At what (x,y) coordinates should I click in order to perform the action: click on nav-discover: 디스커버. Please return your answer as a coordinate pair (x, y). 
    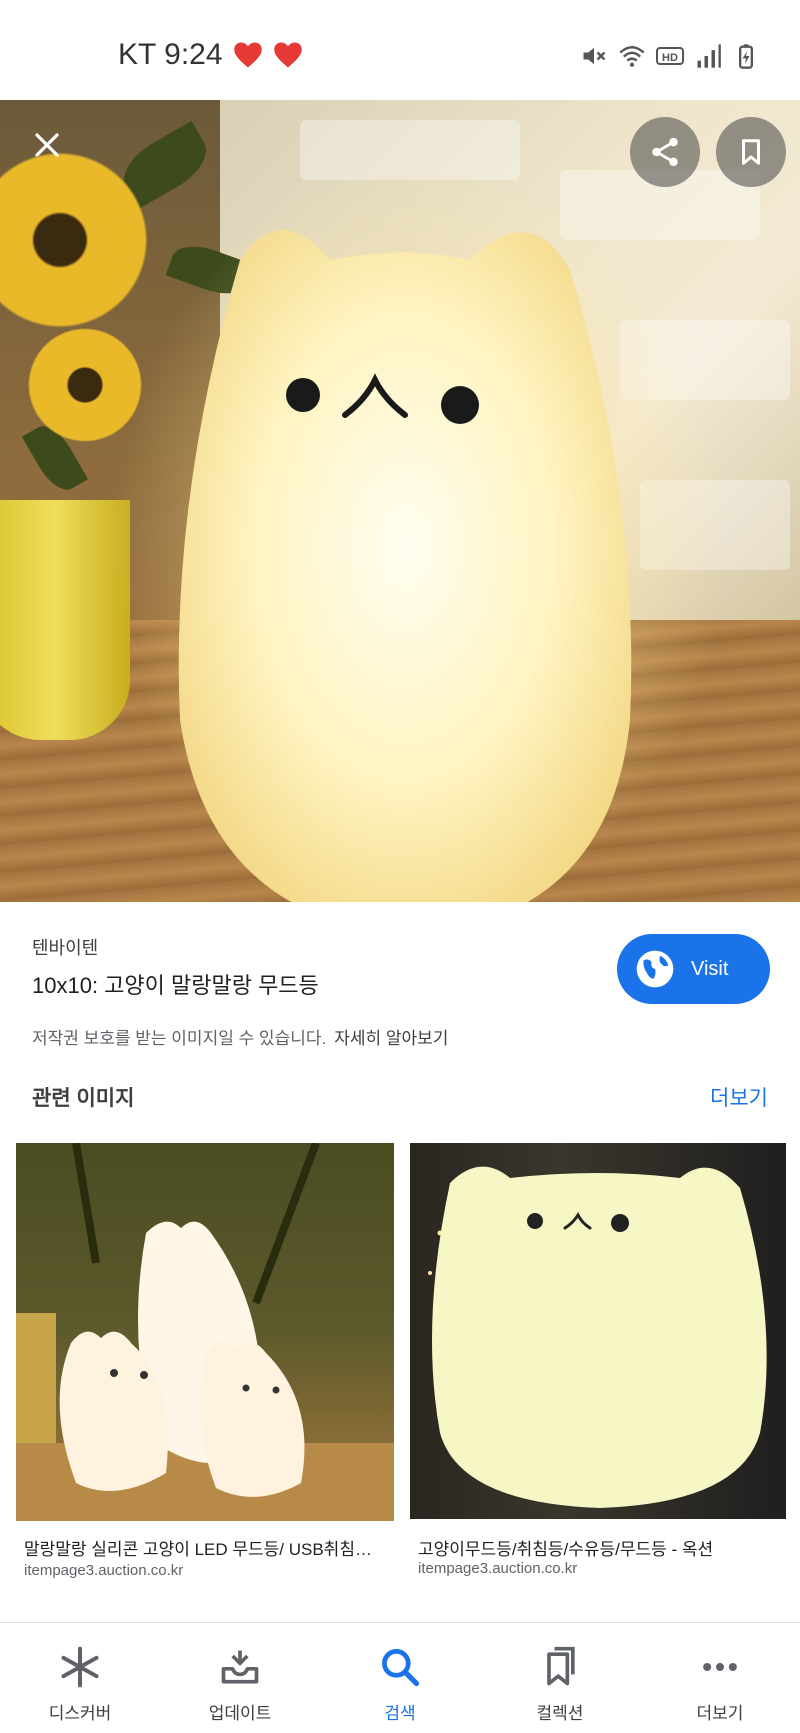
    Looking at the image, I should click on (80, 1678).